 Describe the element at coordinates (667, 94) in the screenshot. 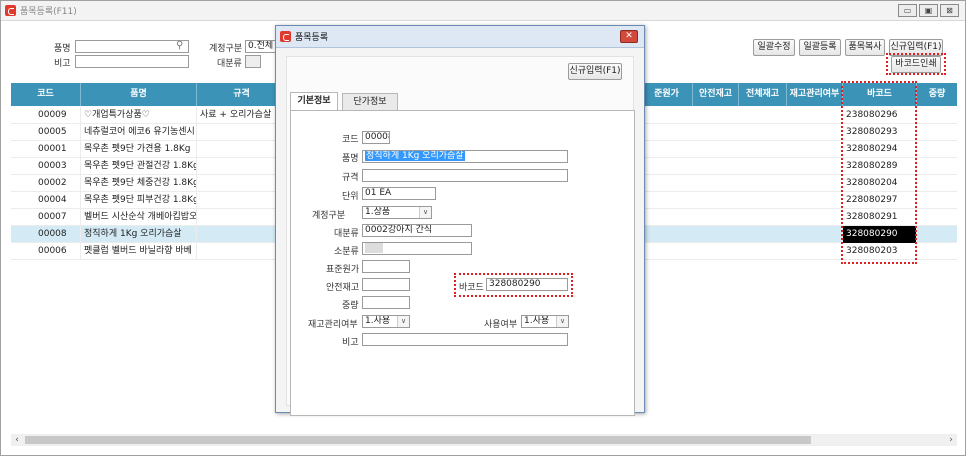

I see `header-std-cost: 준원가` at that location.